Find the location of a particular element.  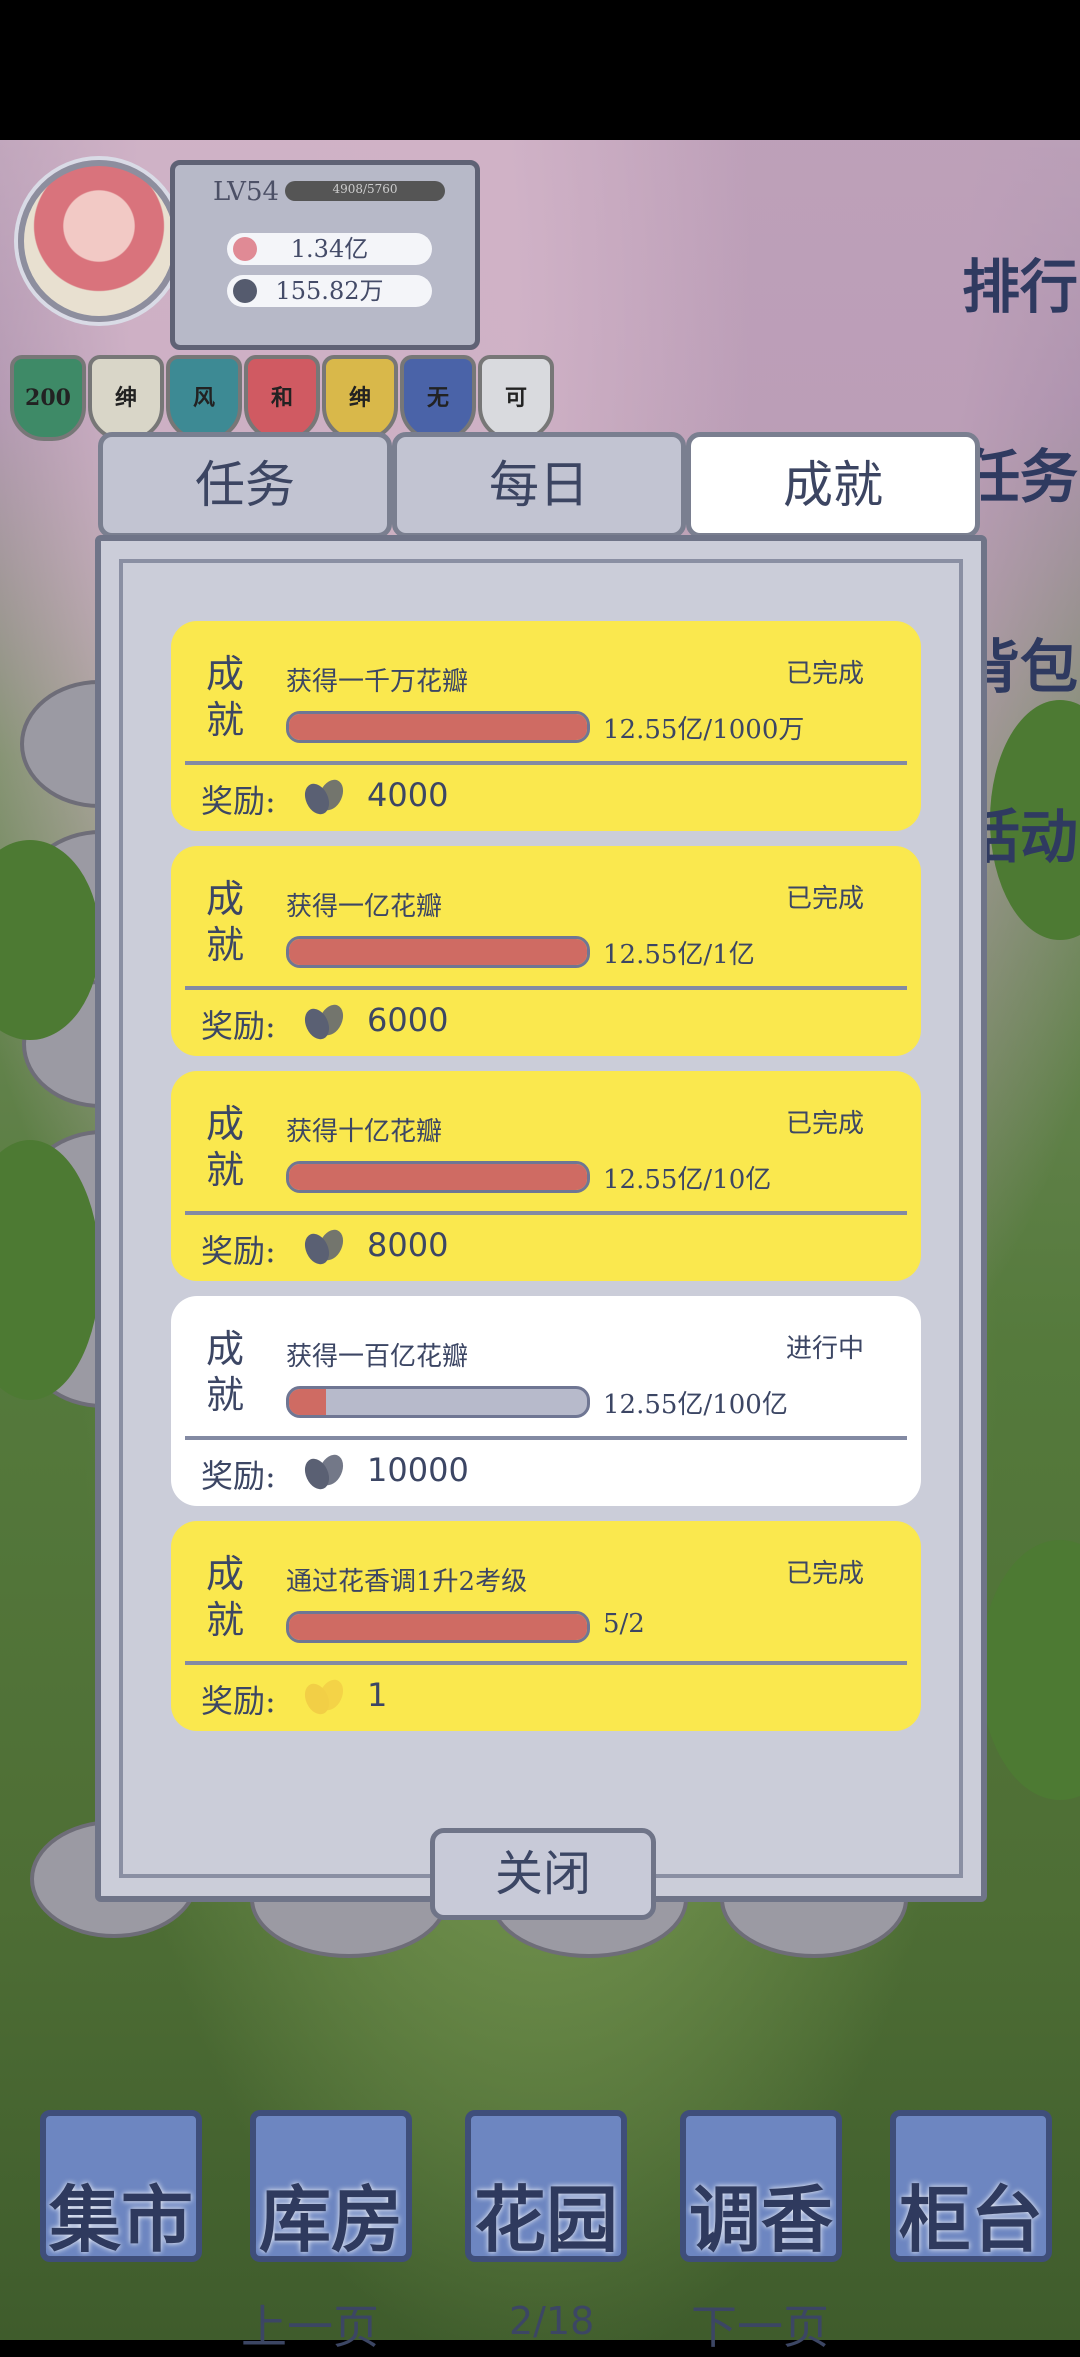

reward-value: 10000 is located at coordinates (418, 1470).